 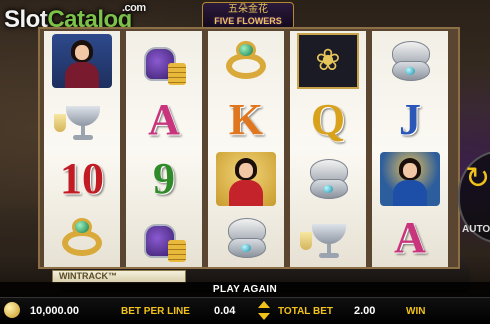 I want to click on reel-symbol: 9, so click(x=164, y=178).